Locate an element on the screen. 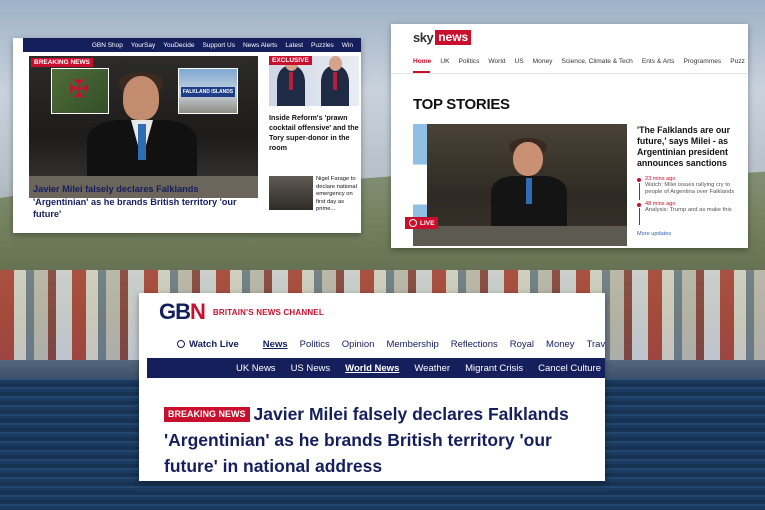 The height and width of the screenshot is (510, 765). nav-win: Win is located at coordinates (347, 45).